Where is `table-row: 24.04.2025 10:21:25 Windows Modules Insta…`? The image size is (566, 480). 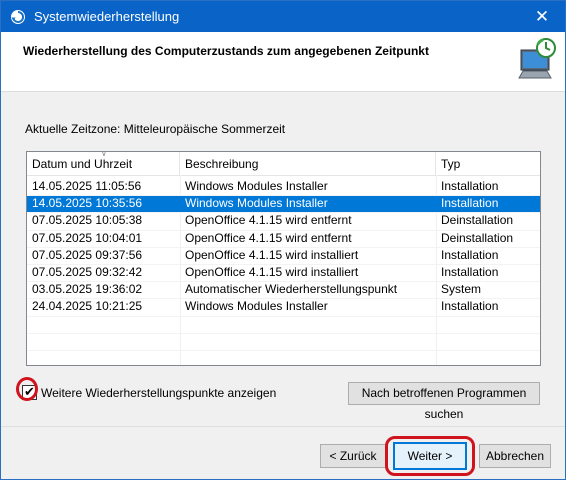
table-row: 24.04.2025 10:21:25 Windows Modules Insta… is located at coordinates (283, 306).